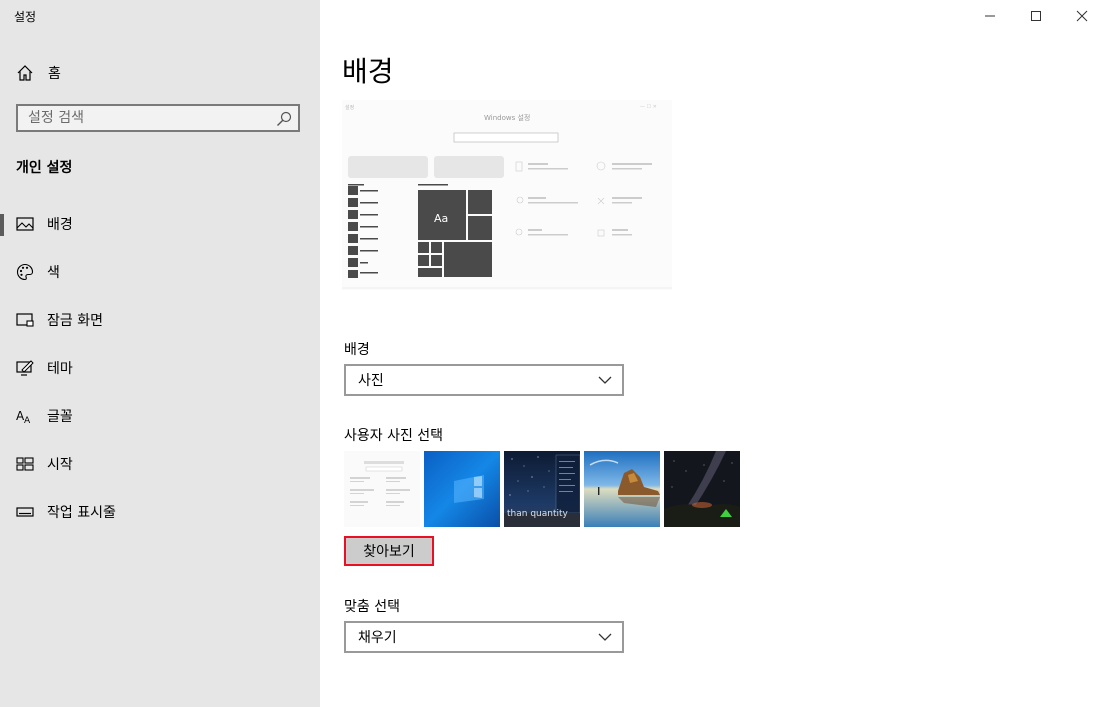 The image size is (1105, 707). What do you see at coordinates (507, 117) in the screenshot?
I see `preview-window-title: Windows 설정` at bounding box center [507, 117].